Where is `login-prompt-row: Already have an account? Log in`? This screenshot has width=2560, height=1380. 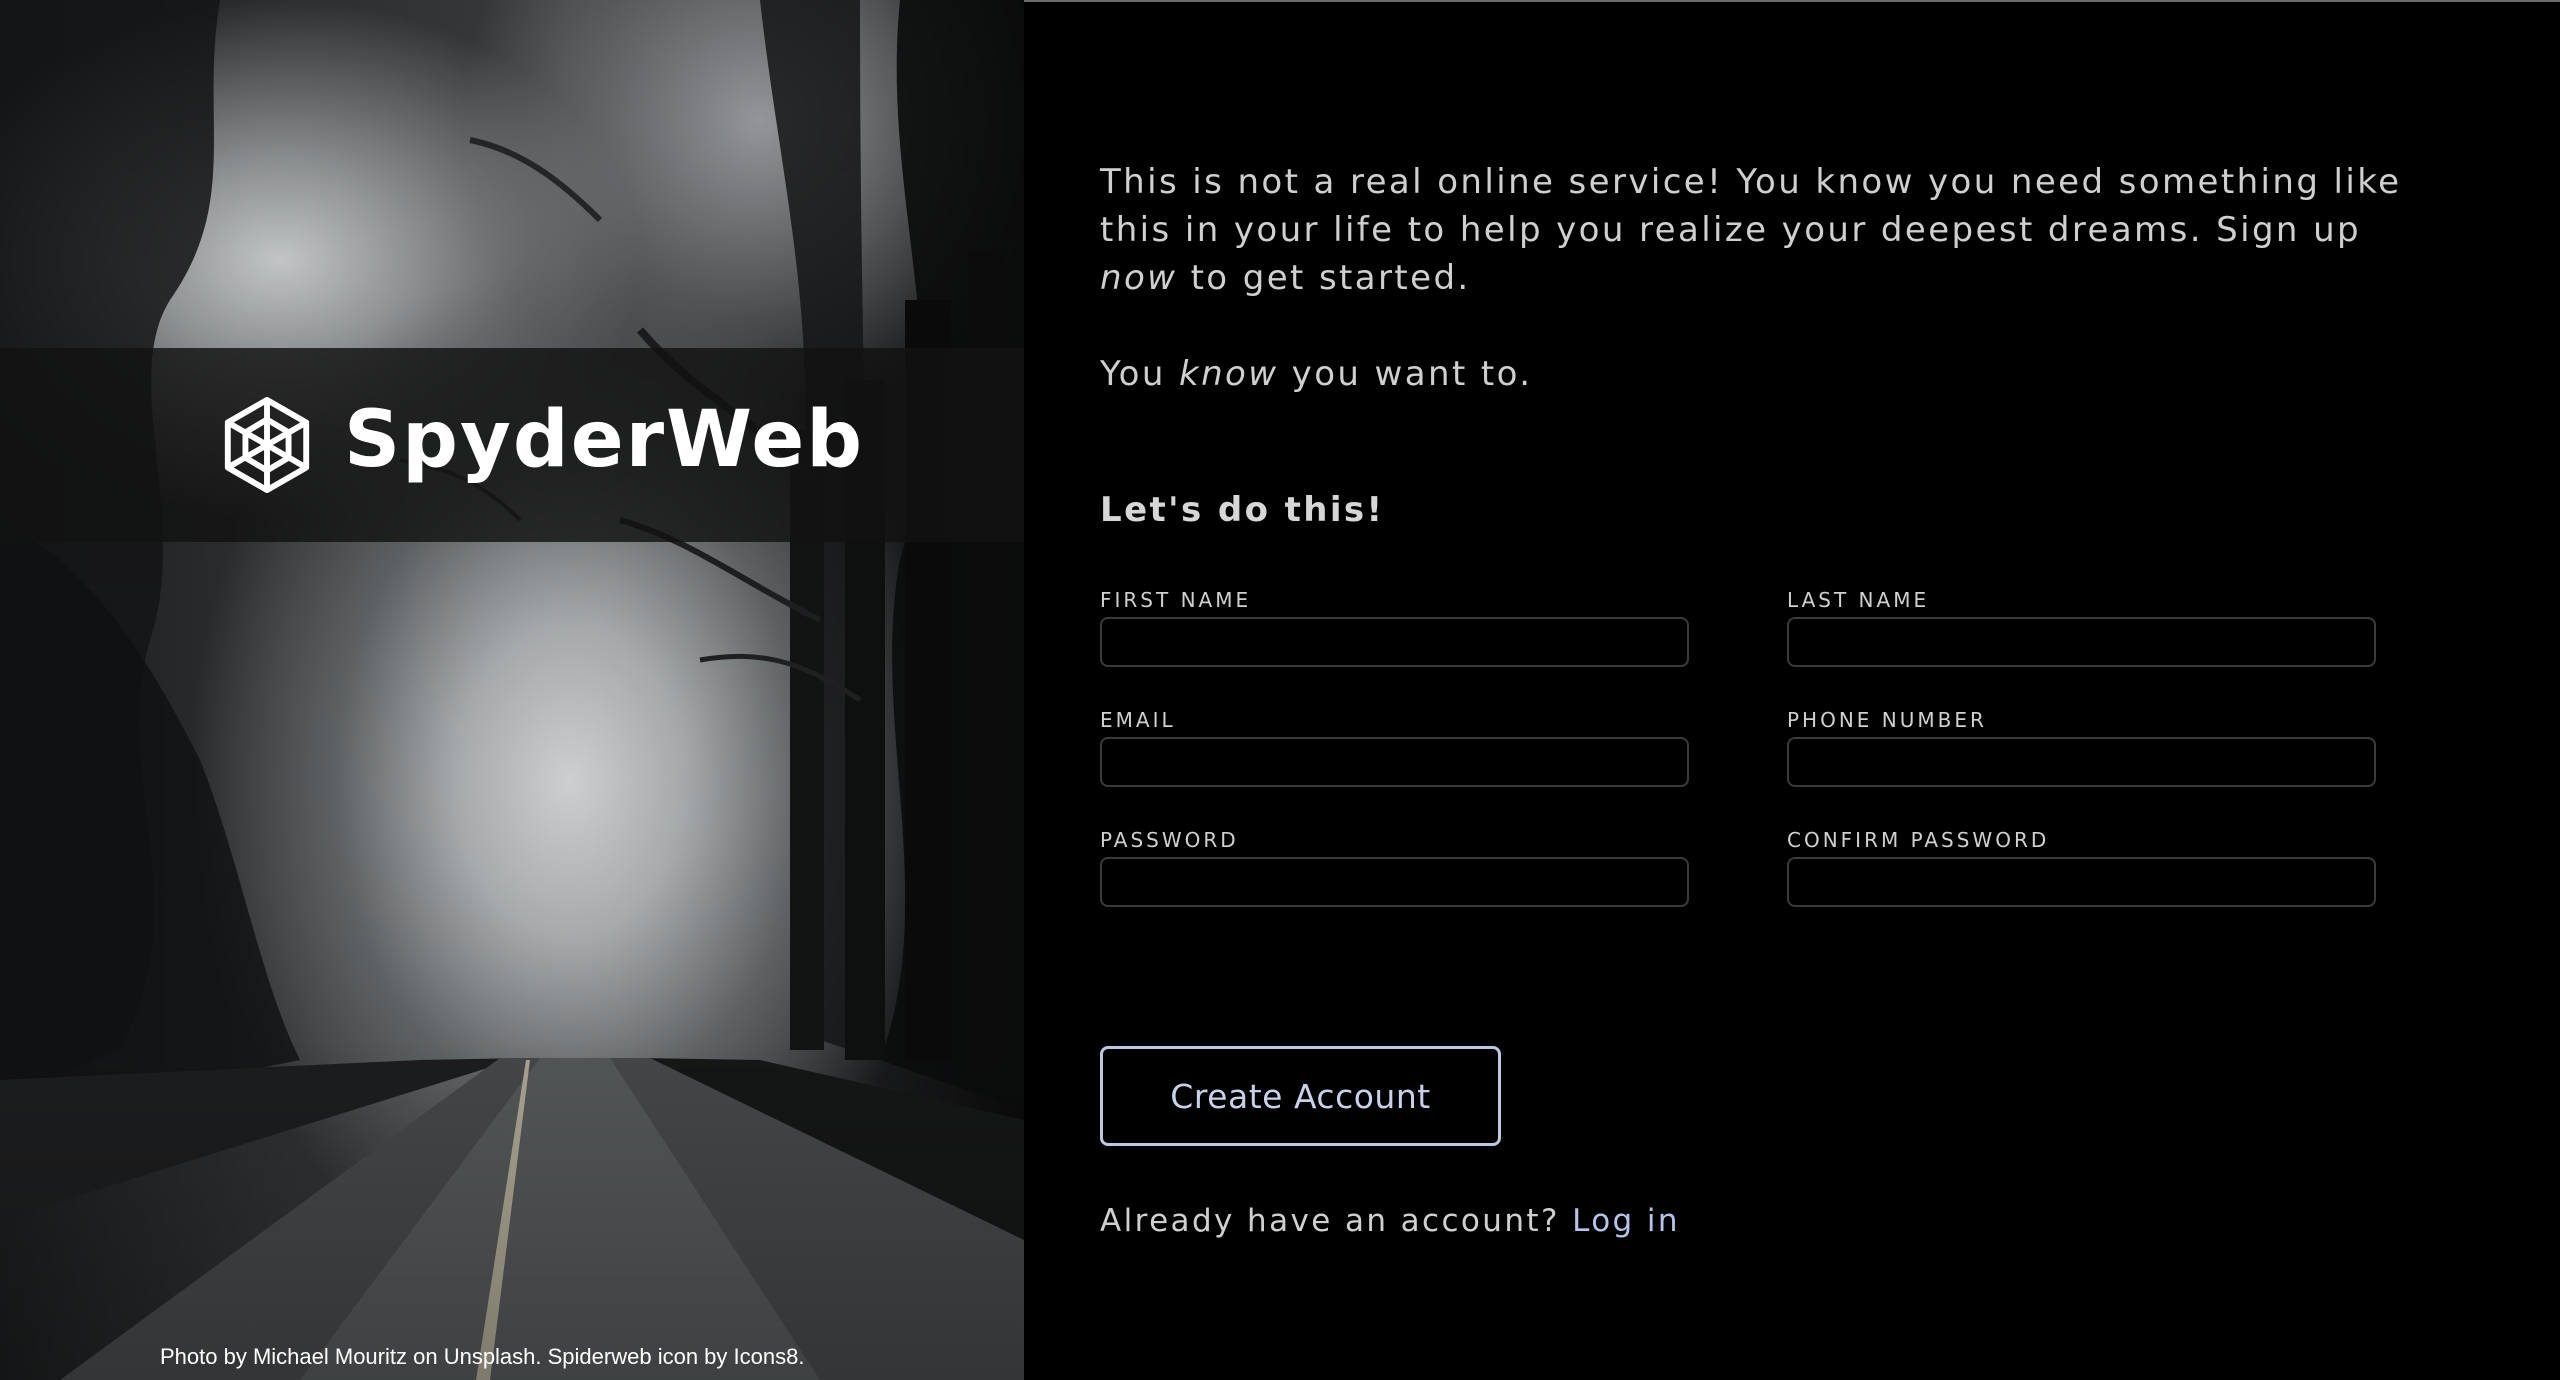 login-prompt-row: Already have an account? Log in is located at coordinates (1390, 1221).